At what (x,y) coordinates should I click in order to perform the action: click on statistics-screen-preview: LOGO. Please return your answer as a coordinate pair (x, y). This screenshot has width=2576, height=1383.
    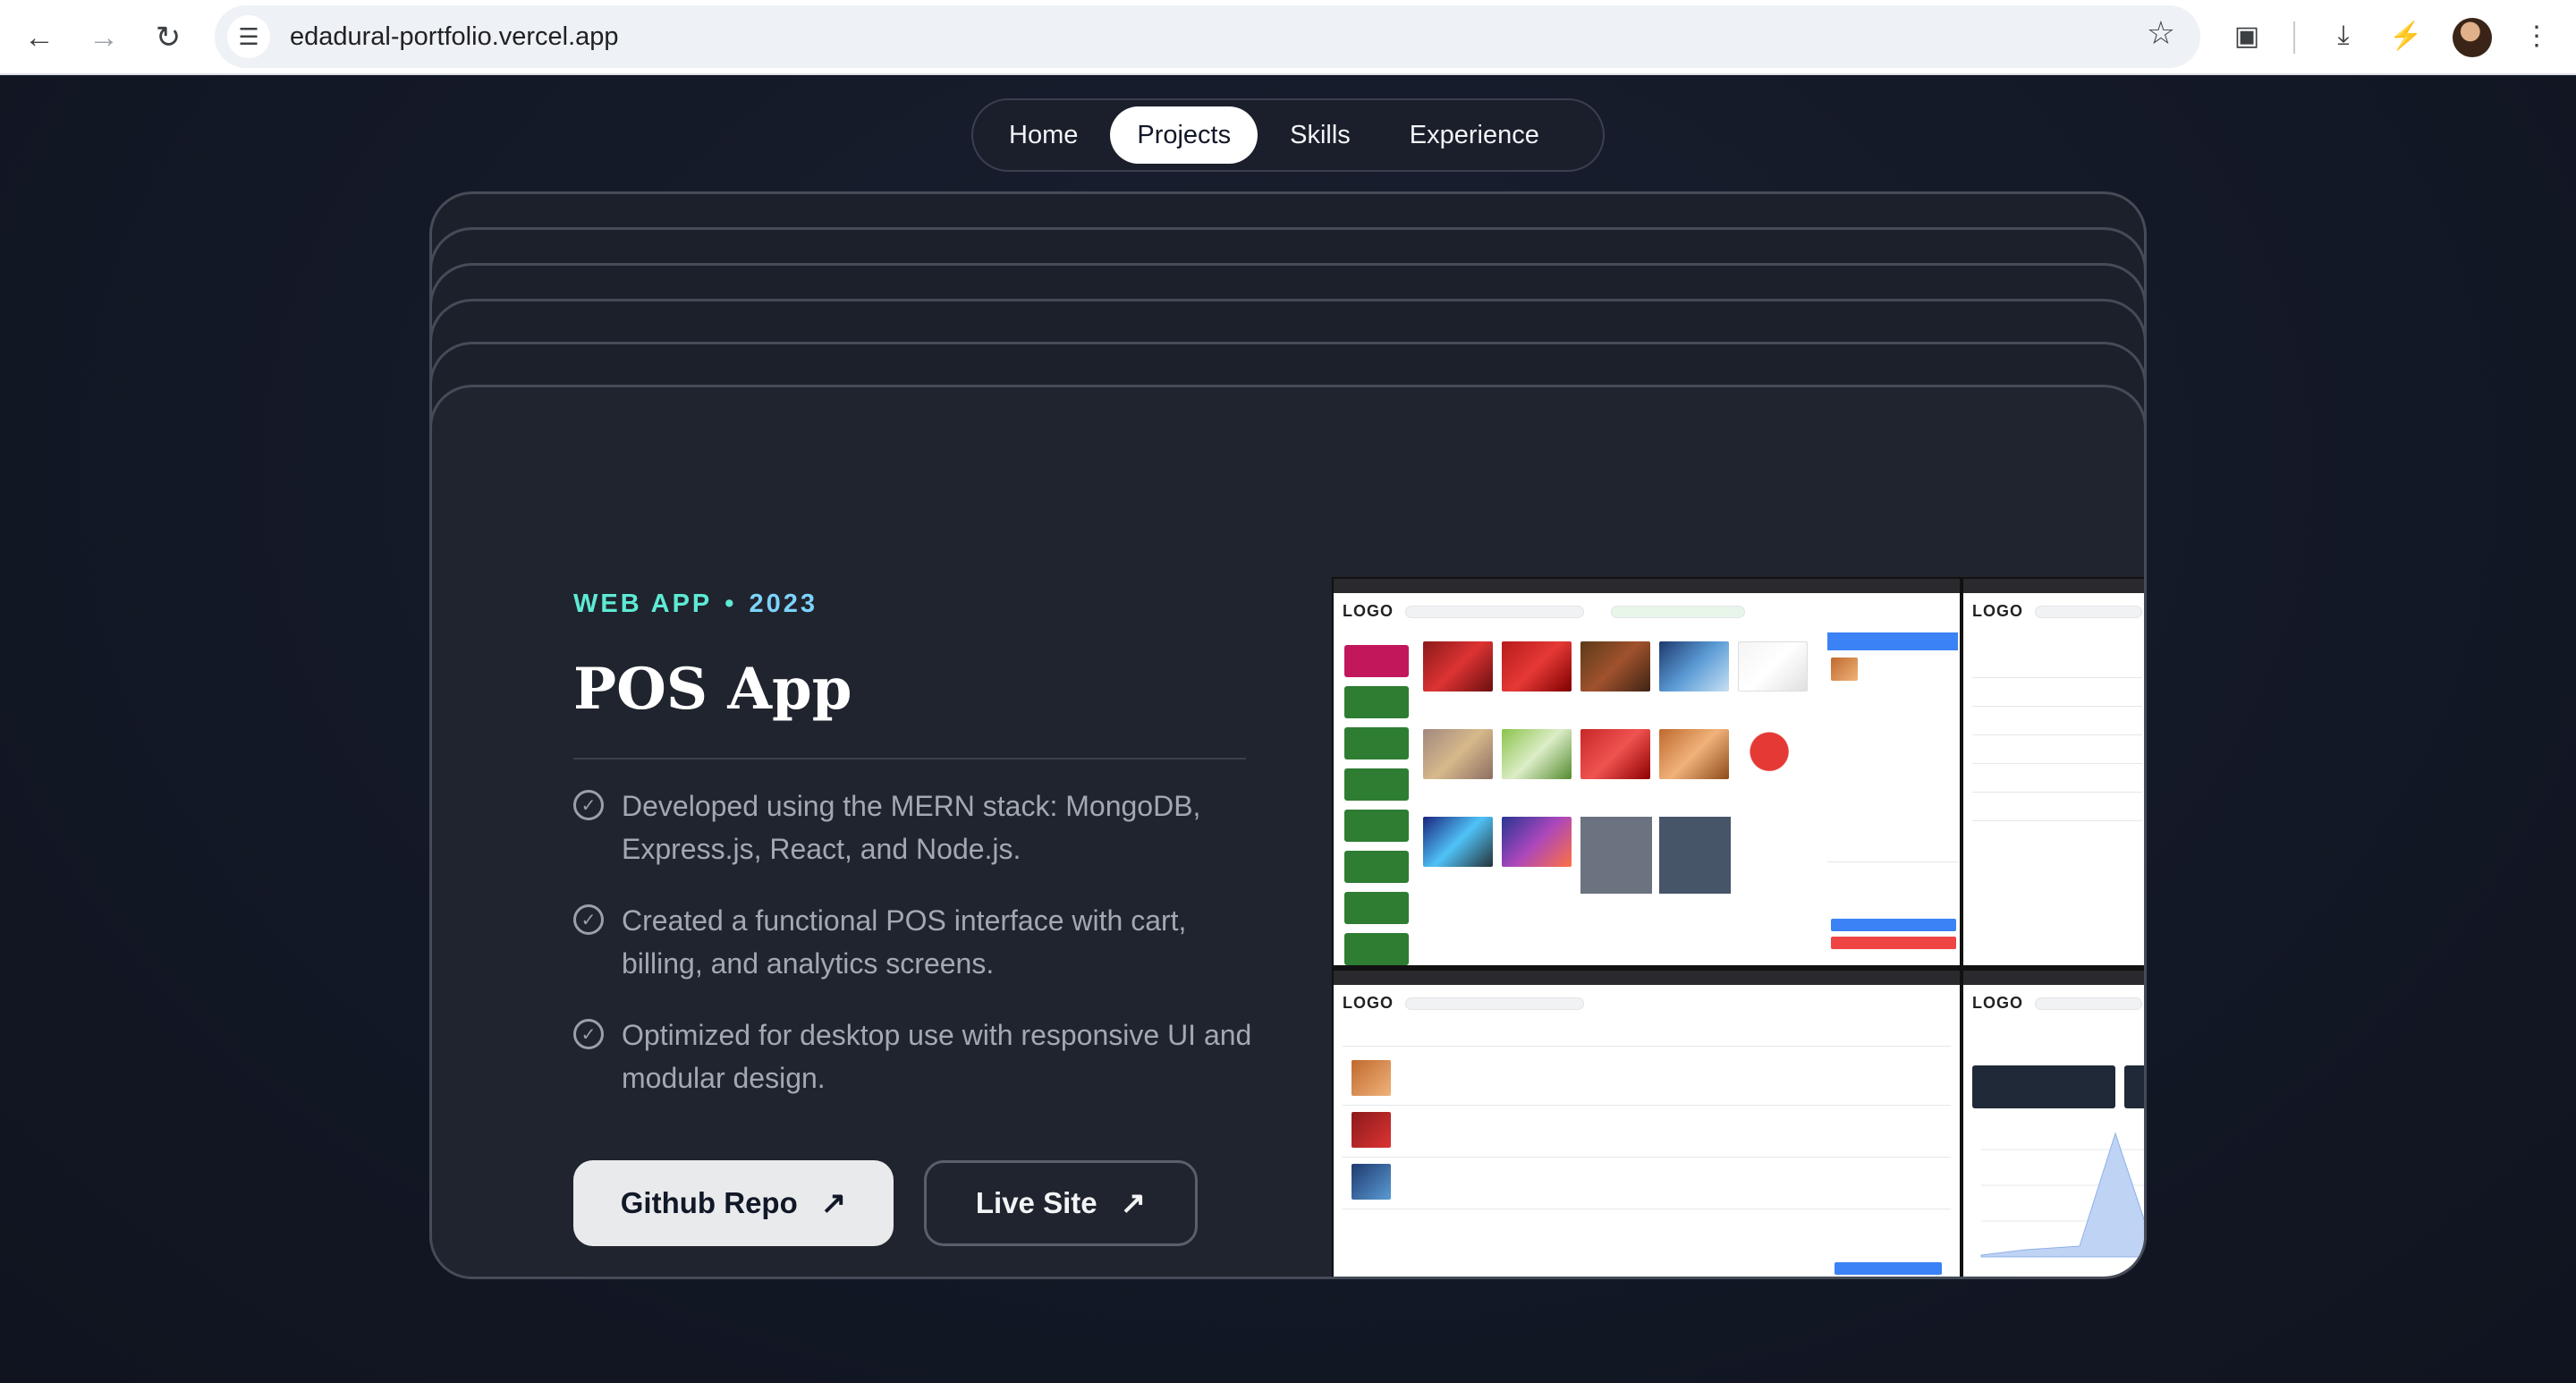
    Looking at the image, I should click on (2053, 1124).